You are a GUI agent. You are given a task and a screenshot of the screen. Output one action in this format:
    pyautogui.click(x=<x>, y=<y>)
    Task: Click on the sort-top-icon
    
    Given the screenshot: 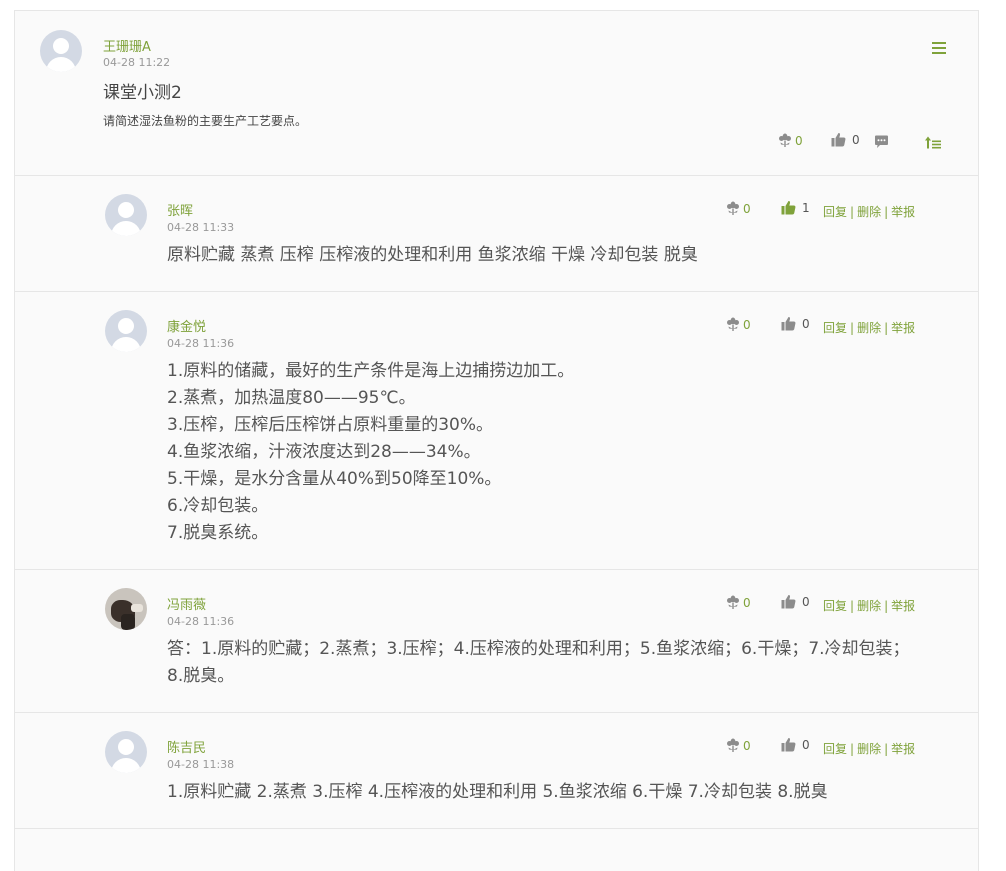 What is the action you would take?
    pyautogui.click(x=933, y=142)
    